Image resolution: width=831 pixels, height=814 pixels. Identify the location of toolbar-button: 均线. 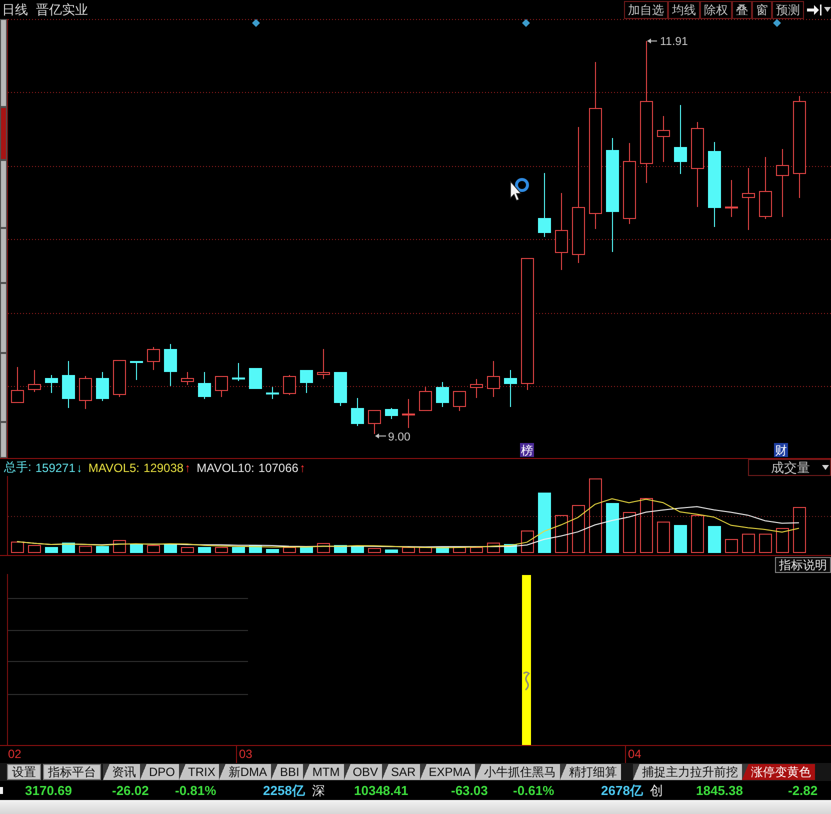
(684, 9).